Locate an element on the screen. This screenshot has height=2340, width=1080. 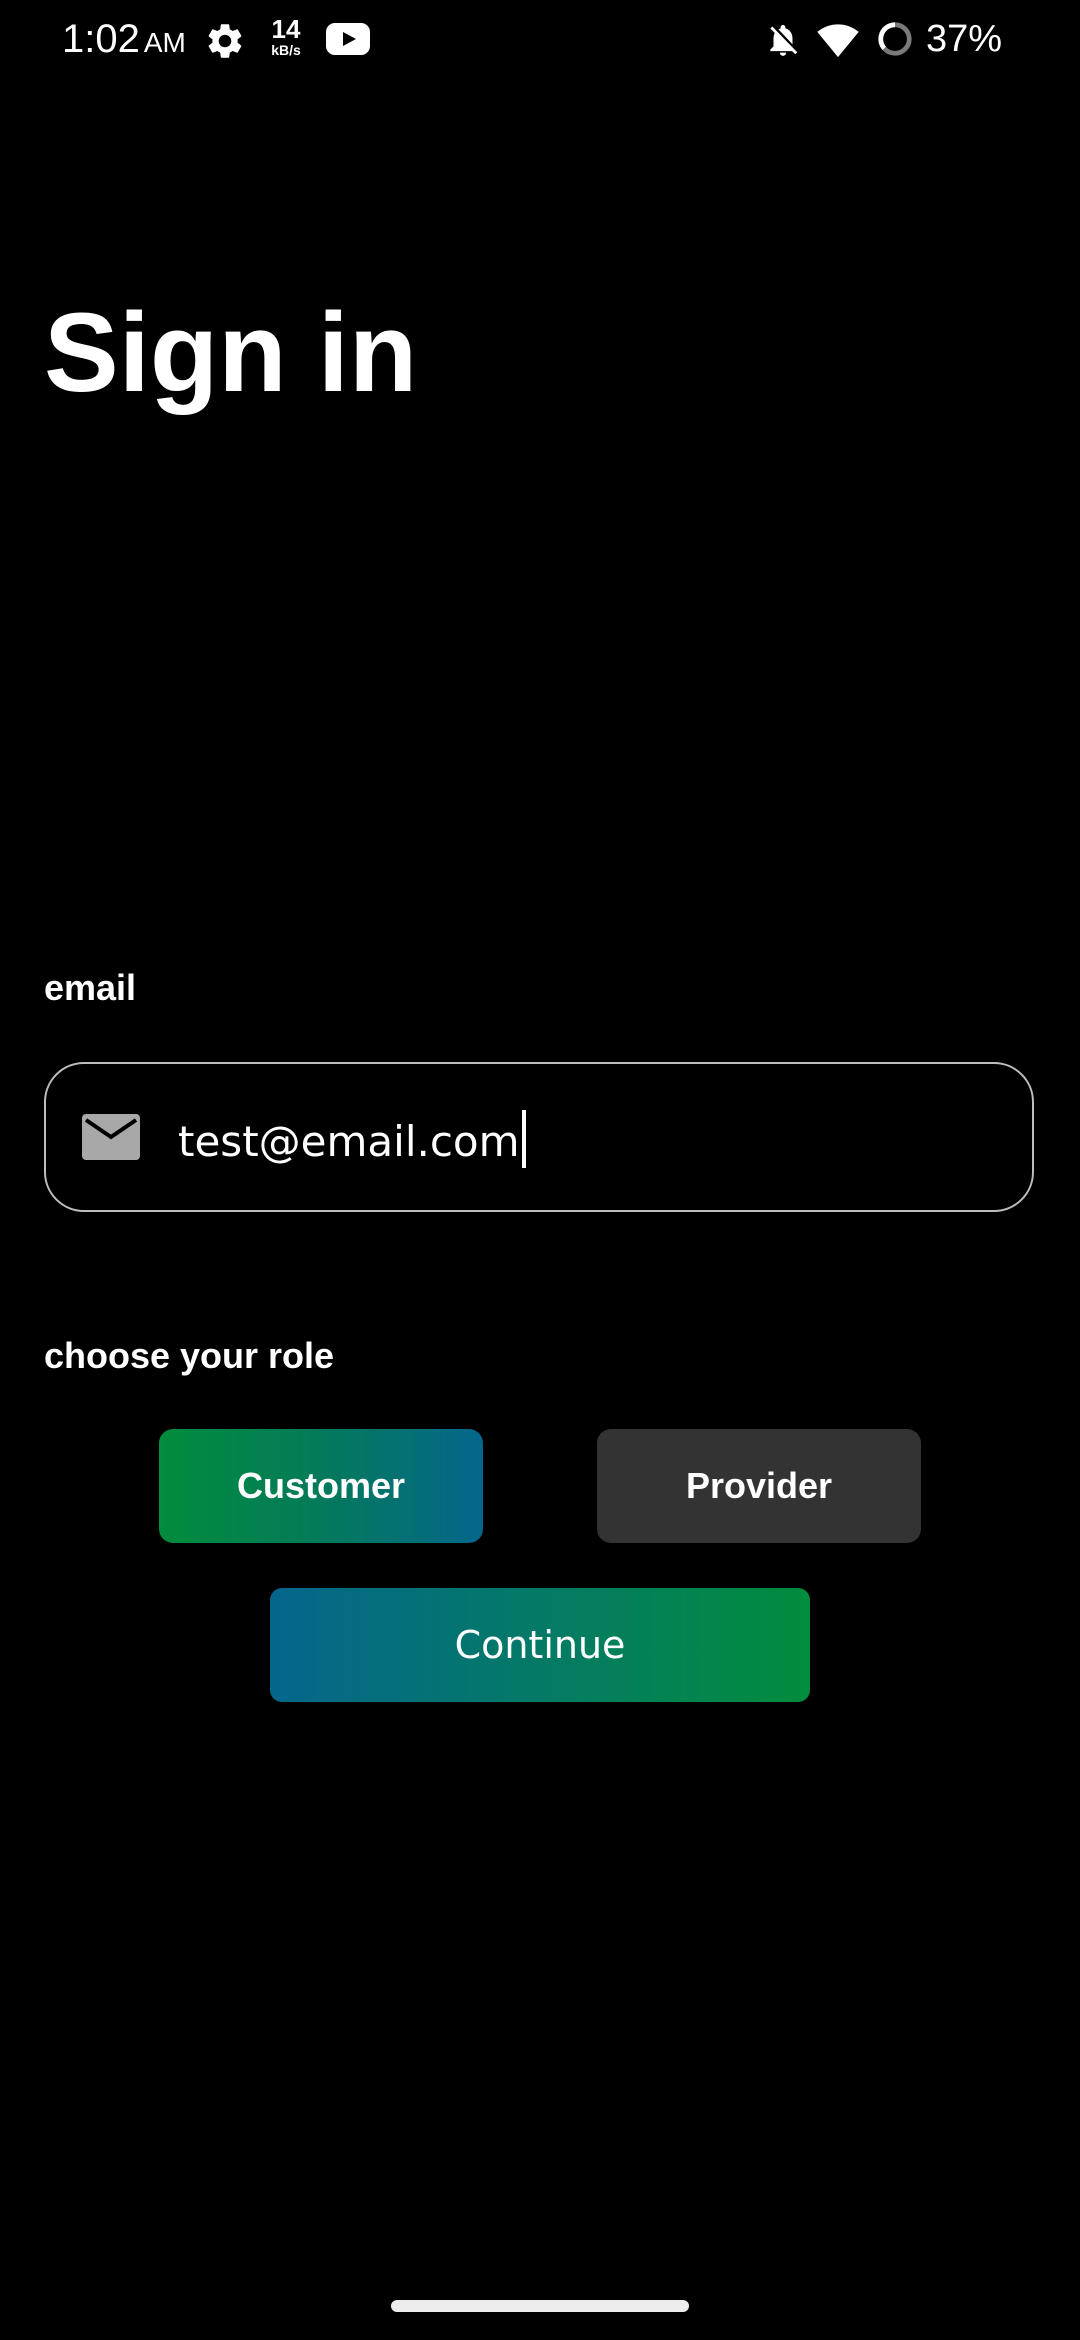
home-indicator is located at coordinates (540, 2306).